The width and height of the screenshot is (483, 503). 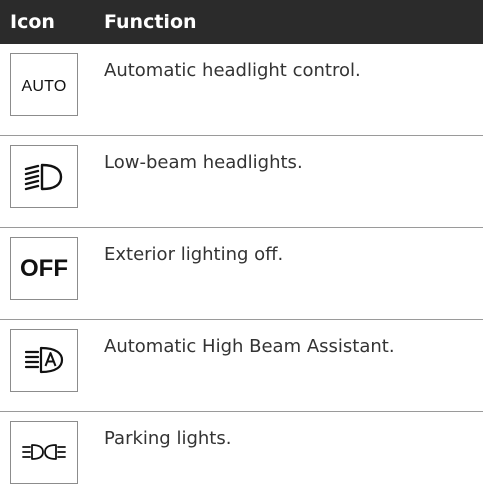 What do you see at coordinates (44, 452) in the screenshot?
I see `parking-lights-icon` at bounding box center [44, 452].